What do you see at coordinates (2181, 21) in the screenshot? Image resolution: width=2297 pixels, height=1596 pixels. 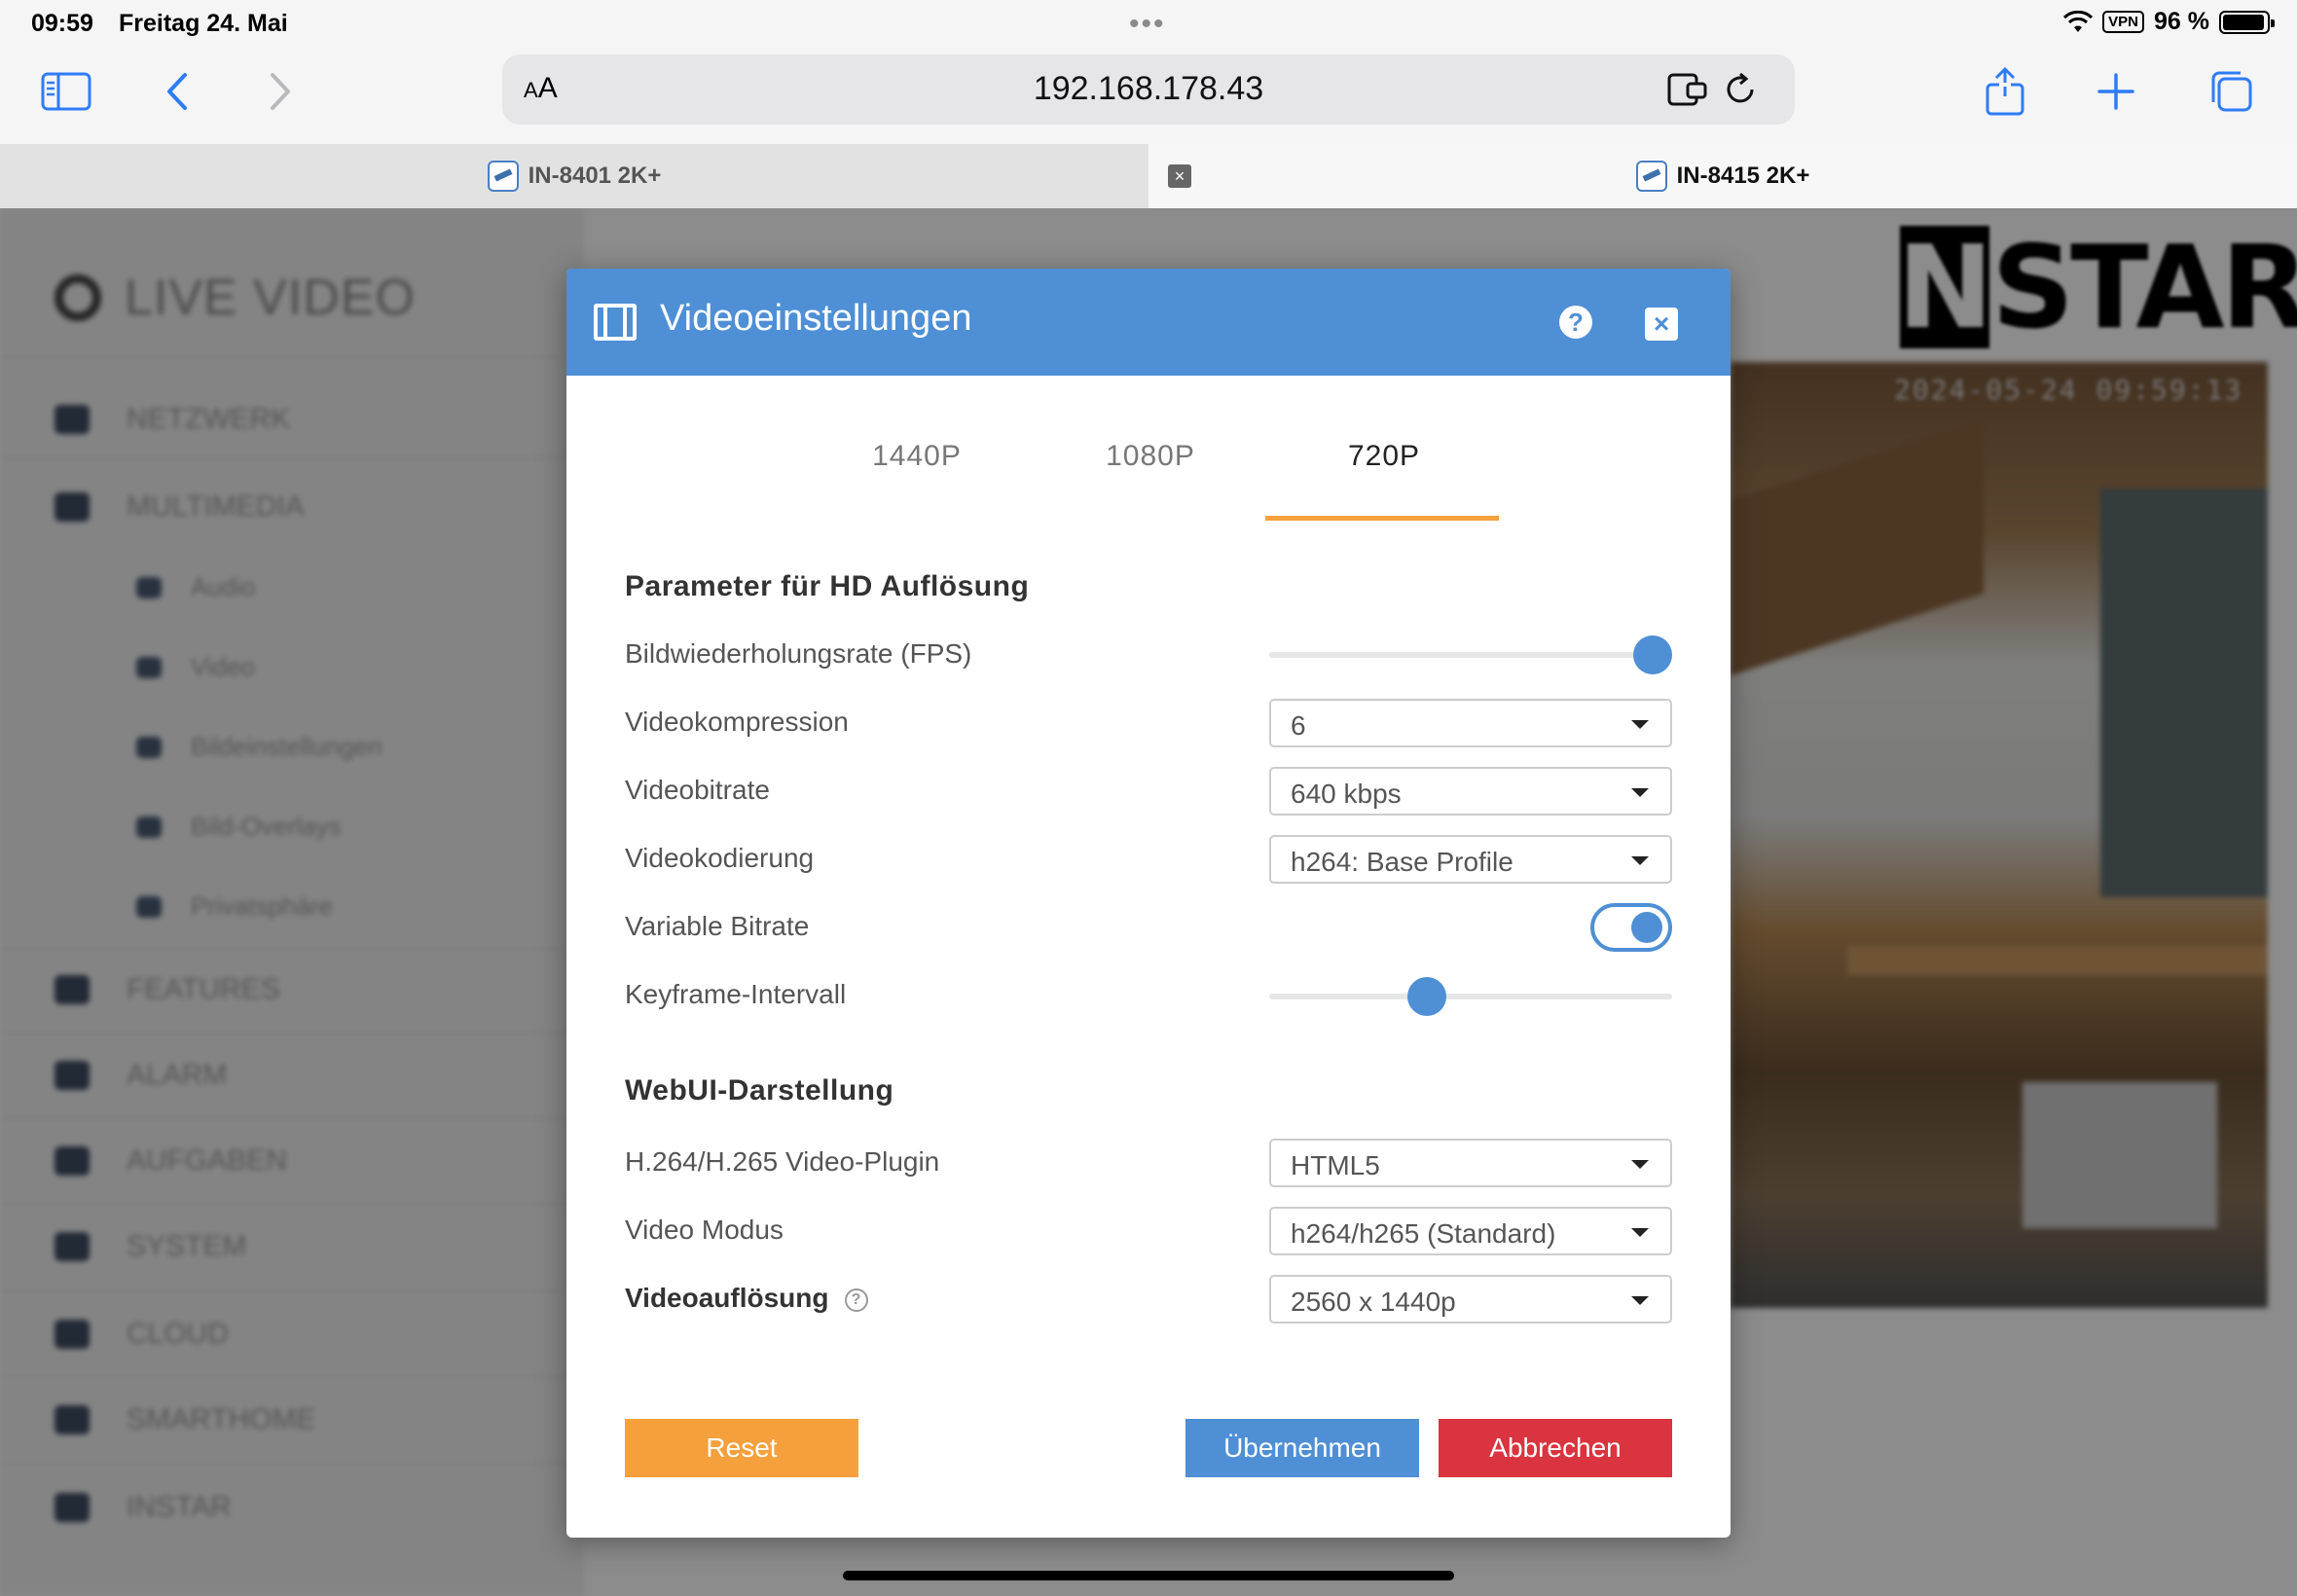 I see `battery-percent: 96 %` at bounding box center [2181, 21].